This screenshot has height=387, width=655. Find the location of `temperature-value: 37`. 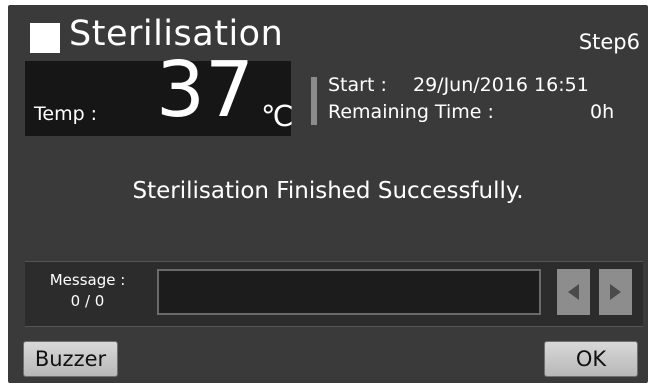

temperature-value: 37 is located at coordinates (205, 90).